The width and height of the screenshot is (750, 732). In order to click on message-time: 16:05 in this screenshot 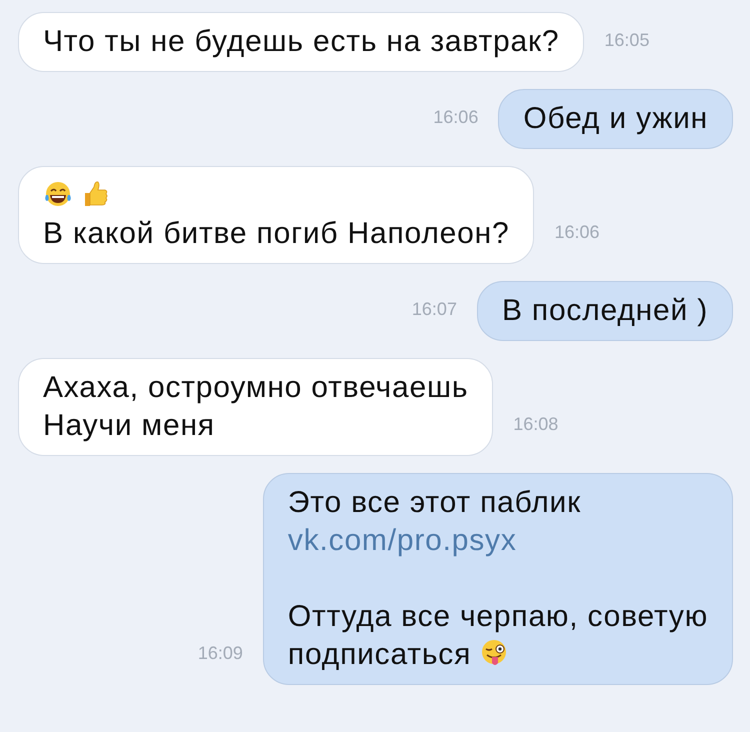, I will do `click(627, 40)`.